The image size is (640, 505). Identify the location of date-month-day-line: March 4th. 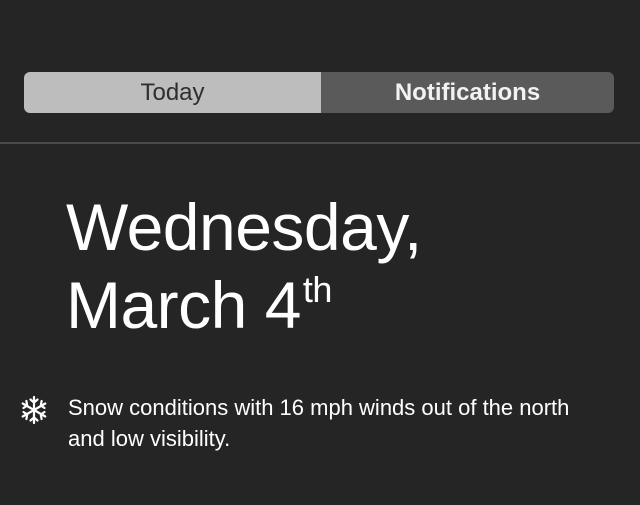
(244, 305).